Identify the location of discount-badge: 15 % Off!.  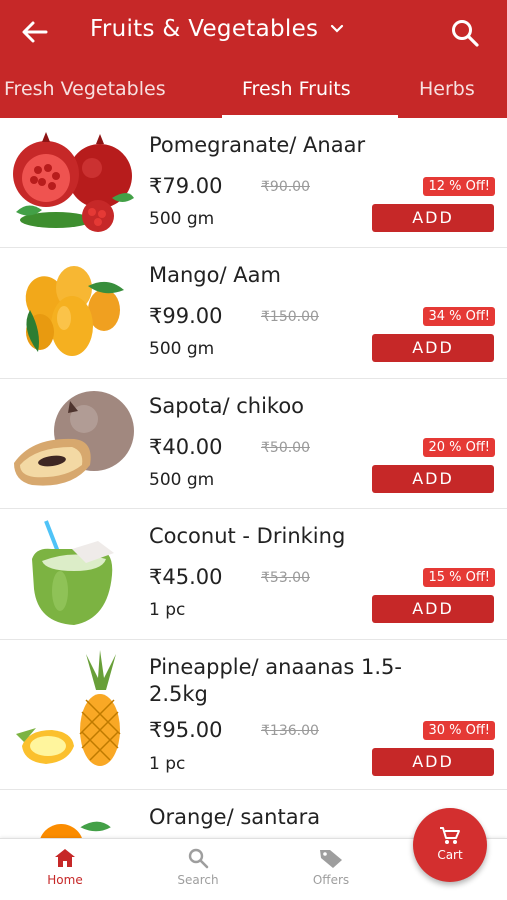
(459, 577).